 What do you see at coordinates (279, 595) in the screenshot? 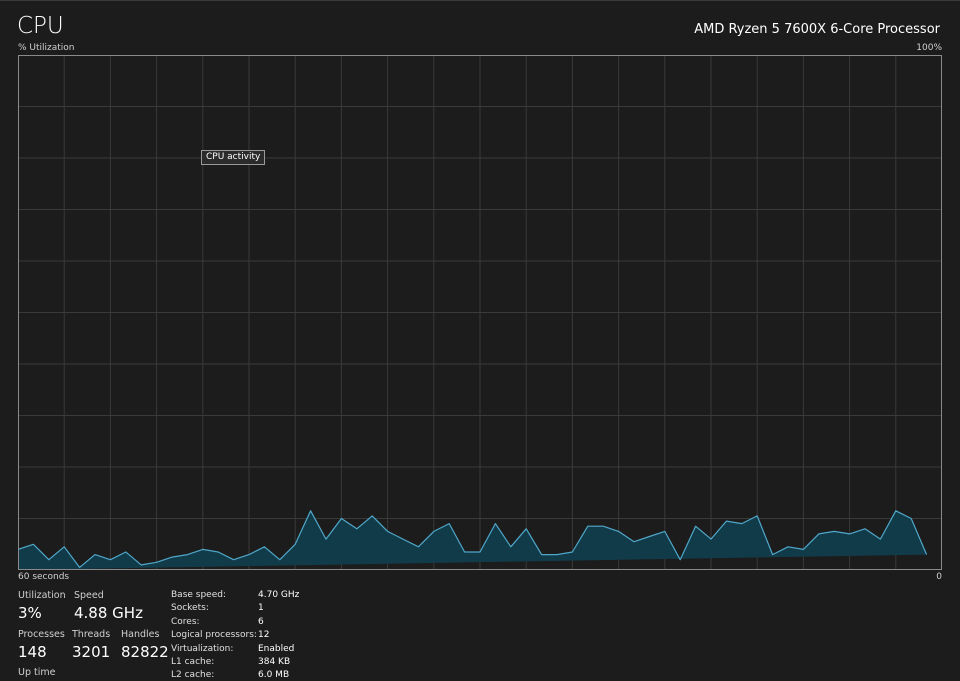
I see `spec-value-base-speed: 4.70 GHz` at bounding box center [279, 595].